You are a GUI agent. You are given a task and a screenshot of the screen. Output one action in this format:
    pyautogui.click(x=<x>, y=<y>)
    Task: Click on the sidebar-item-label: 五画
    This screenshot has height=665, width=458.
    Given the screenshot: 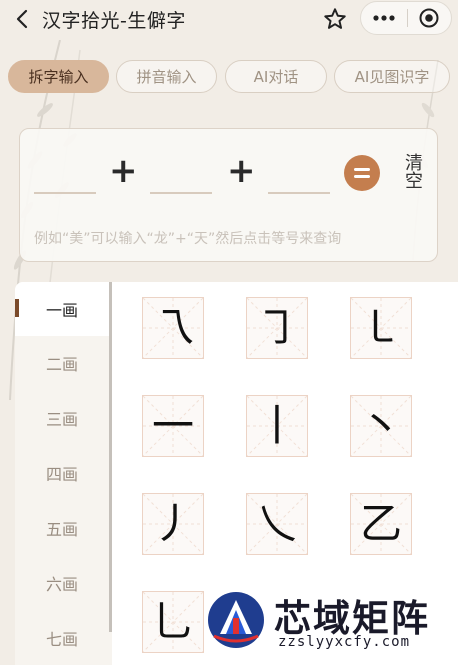 What is the action you would take?
    pyautogui.click(x=61, y=529)
    